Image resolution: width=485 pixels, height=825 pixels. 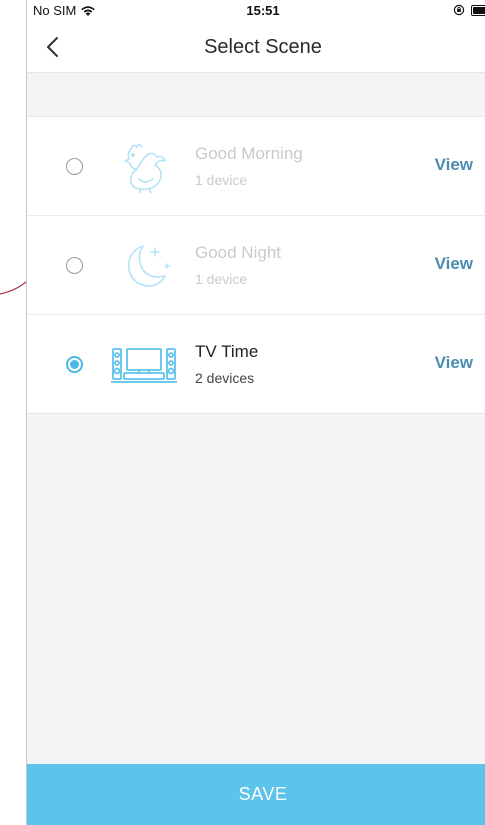 I want to click on moon-stars-icon, so click(x=148, y=266).